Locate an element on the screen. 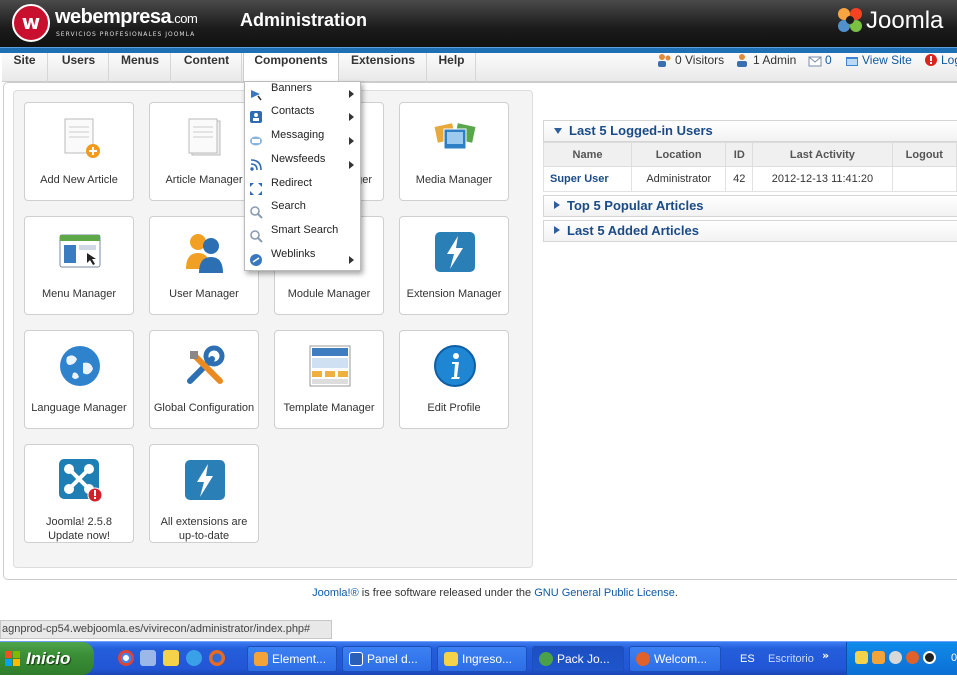 The image size is (957, 693). newsfeeds-icon is located at coordinates (256, 165).